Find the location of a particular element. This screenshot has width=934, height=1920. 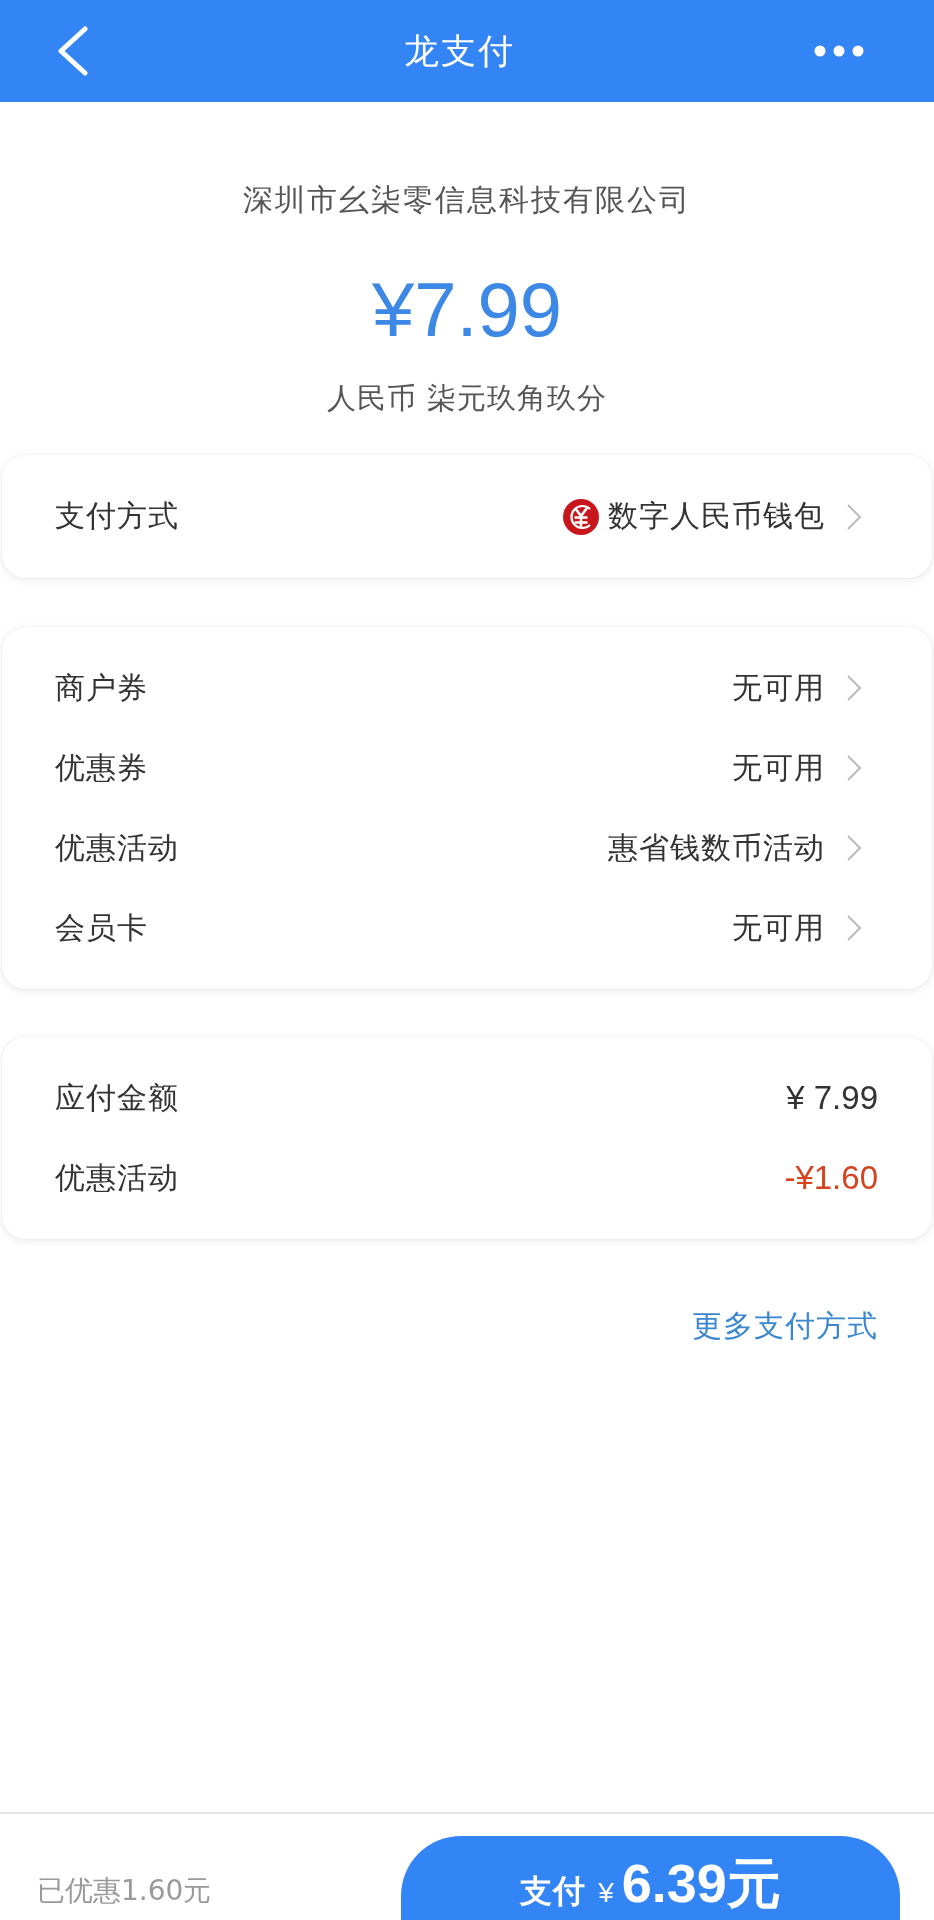

amount-in-words: 人民币 柒元玖角玖分 is located at coordinates (467, 398).